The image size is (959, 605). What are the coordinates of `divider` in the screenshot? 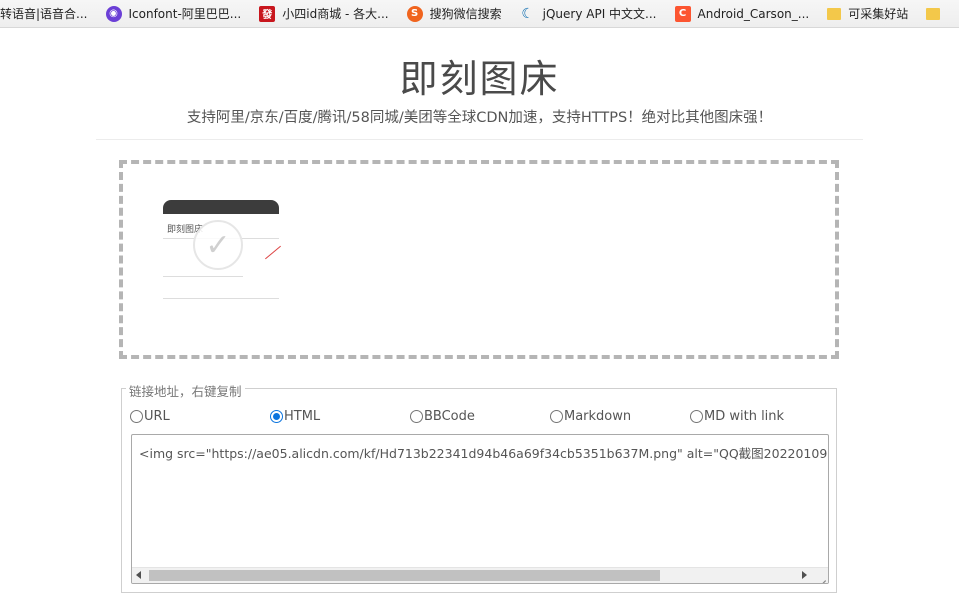 It's located at (479, 139).